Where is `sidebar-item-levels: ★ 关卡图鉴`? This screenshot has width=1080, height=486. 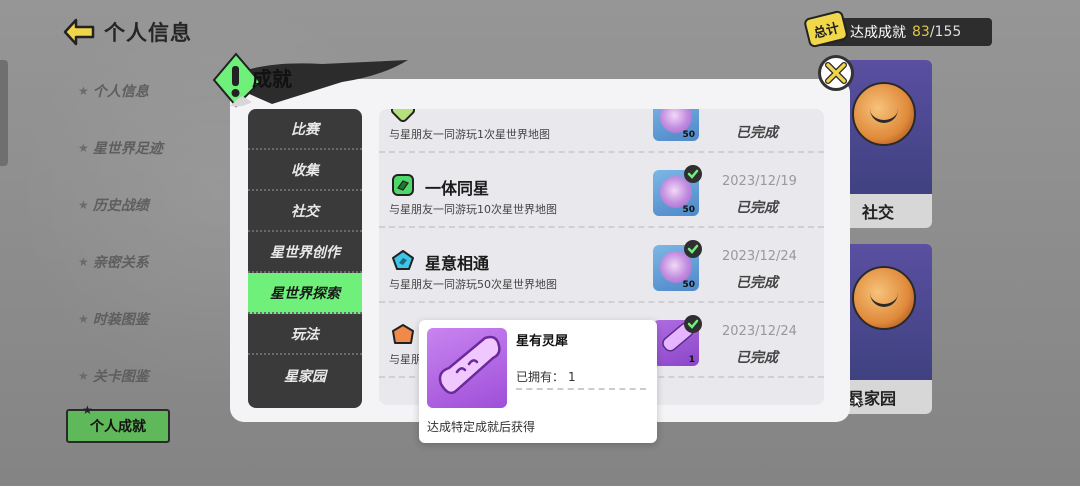
sidebar-item-levels: ★ 关卡图鉴 is located at coordinates (119, 375).